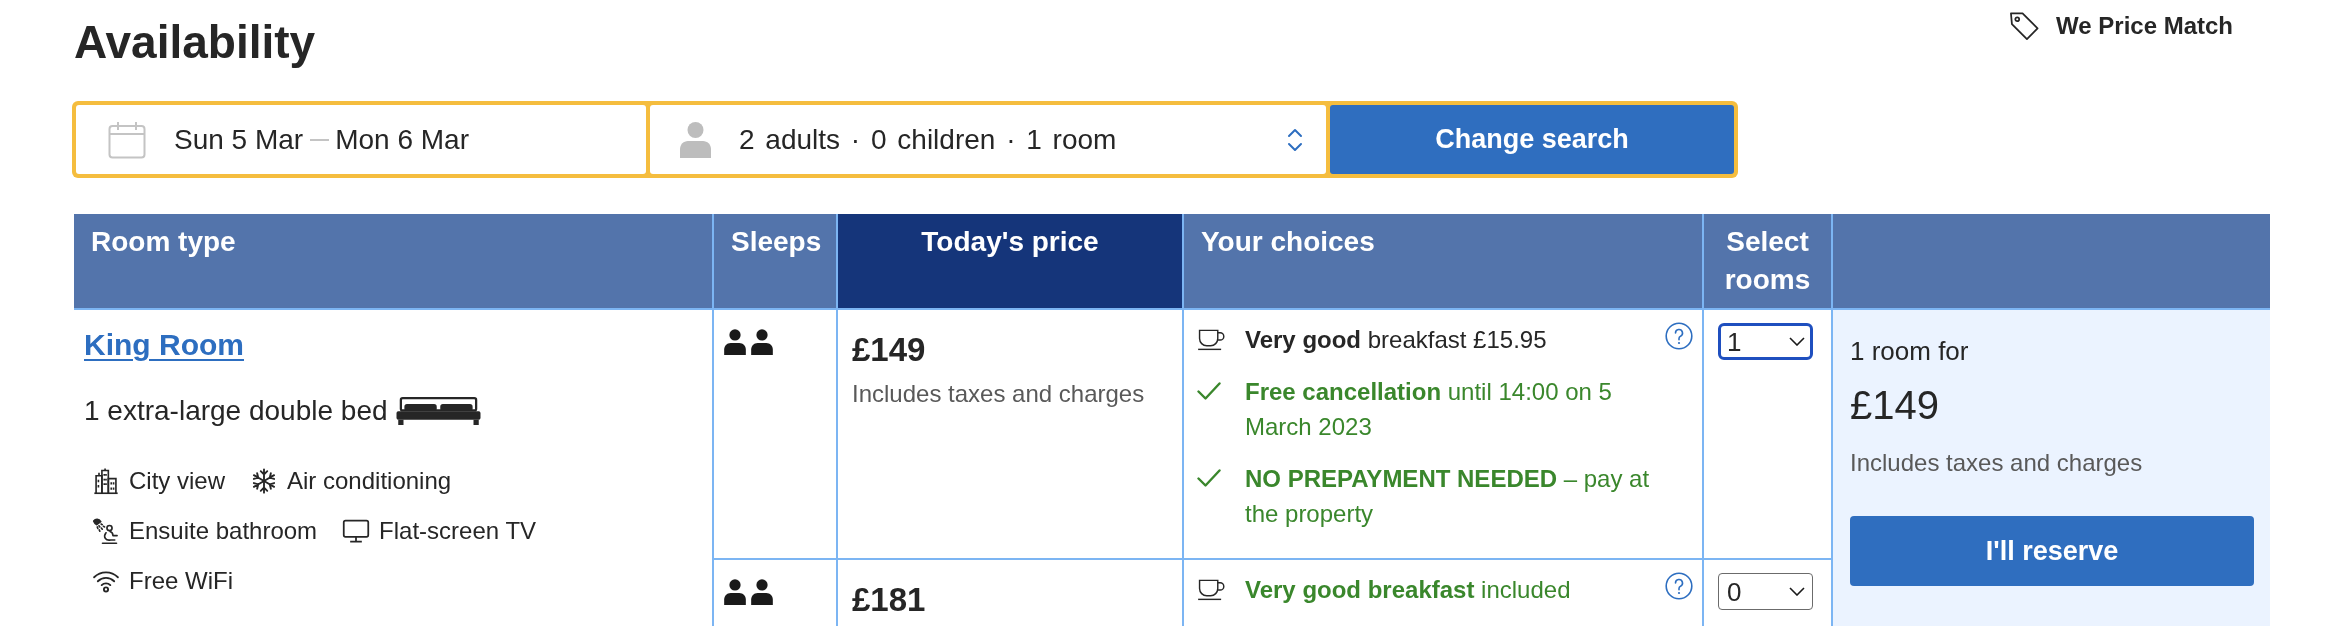  What do you see at coordinates (1408, 590) in the screenshot?
I see `meal-option-text: Very good breakfast included` at bounding box center [1408, 590].